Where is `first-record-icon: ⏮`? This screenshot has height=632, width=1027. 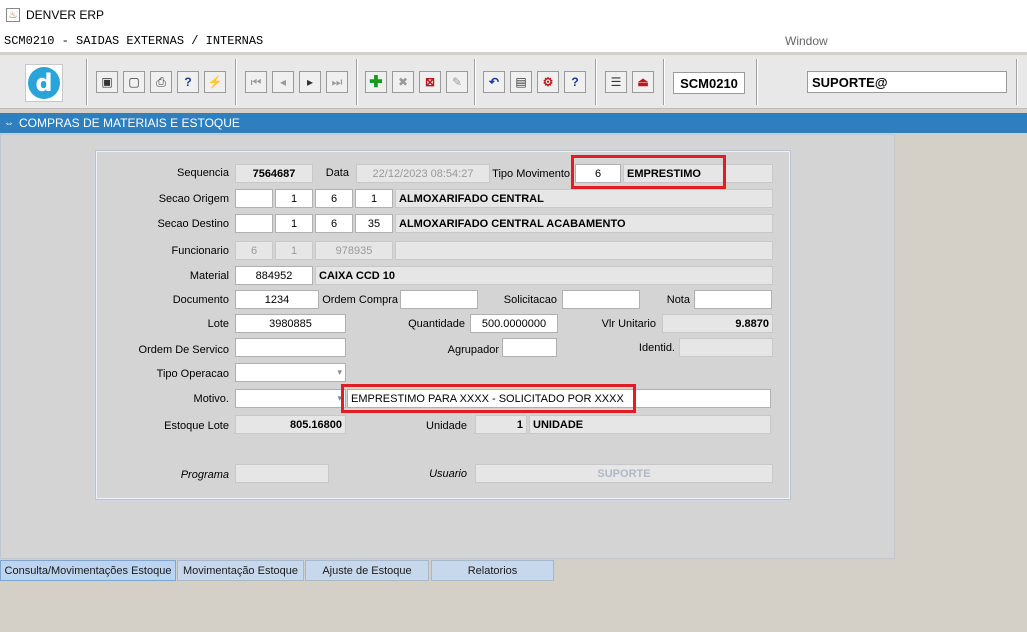 first-record-icon: ⏮ is located at coordinates (256, 82).